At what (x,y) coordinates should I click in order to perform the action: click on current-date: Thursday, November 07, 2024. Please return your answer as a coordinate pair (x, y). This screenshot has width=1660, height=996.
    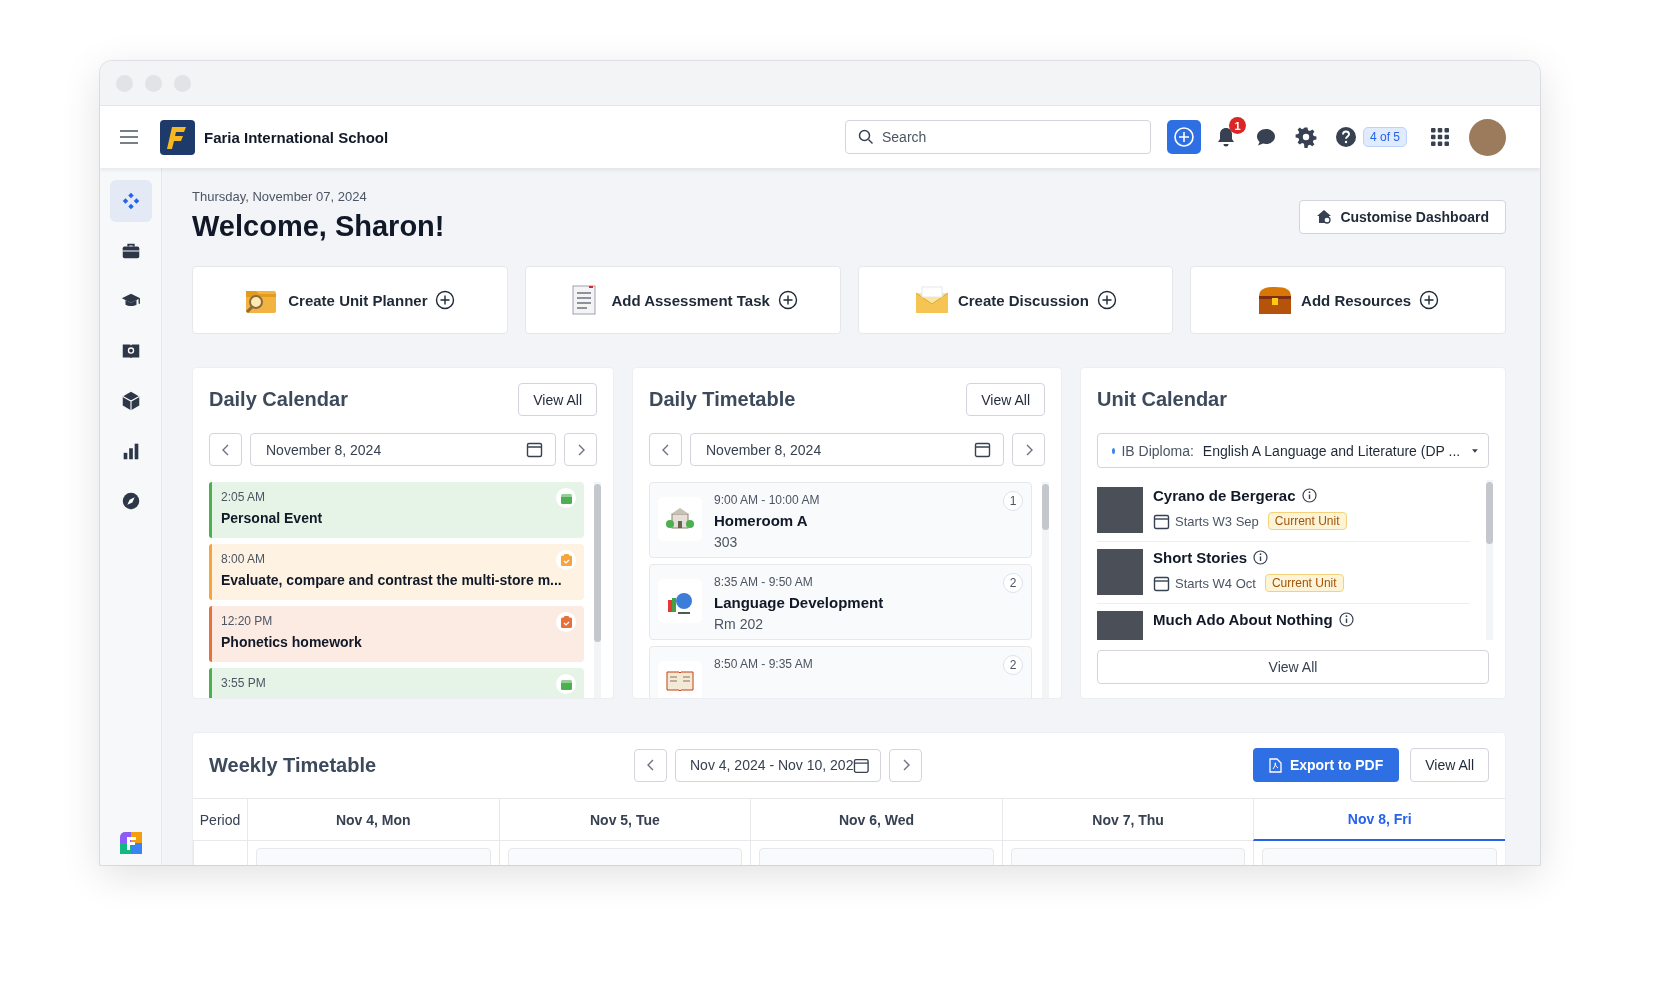
    Looking at the image, I should click on (280, 196).